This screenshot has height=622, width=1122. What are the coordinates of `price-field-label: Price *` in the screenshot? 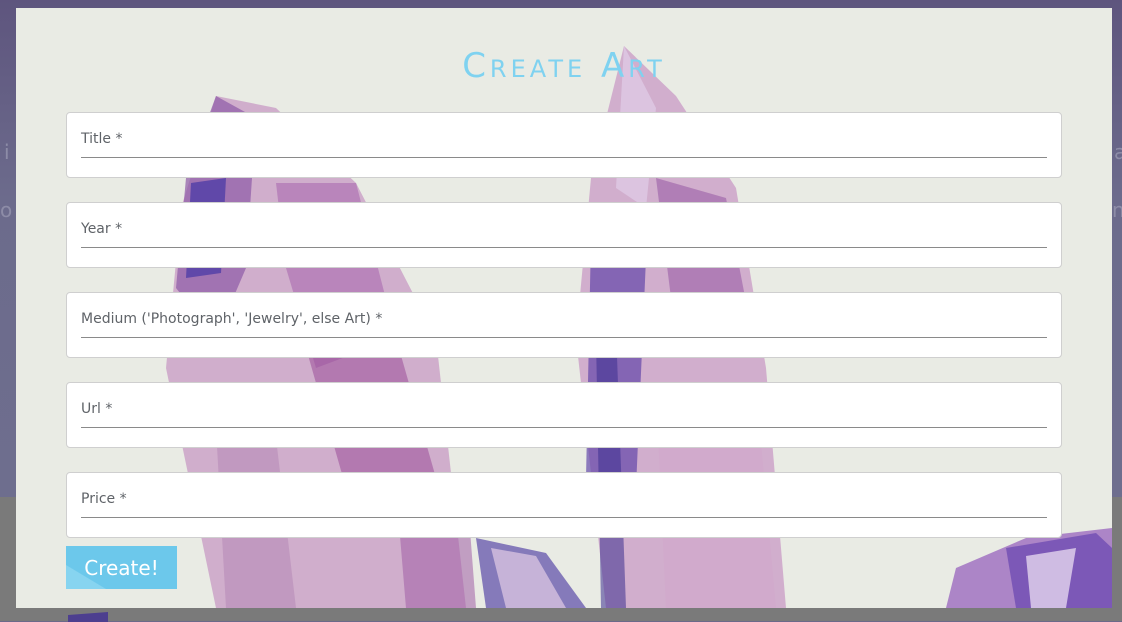 It's located at (104, 499).